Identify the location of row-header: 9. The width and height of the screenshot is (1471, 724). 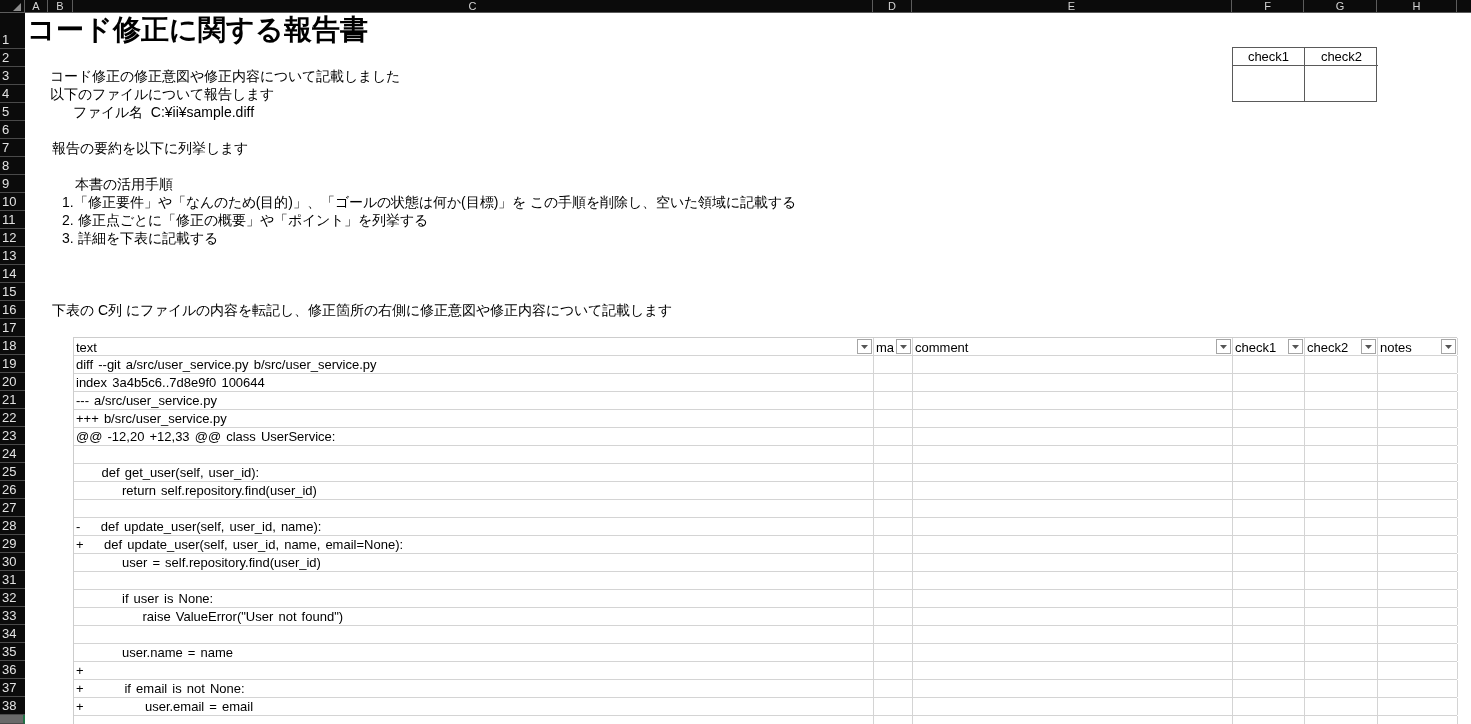
(12, 184).